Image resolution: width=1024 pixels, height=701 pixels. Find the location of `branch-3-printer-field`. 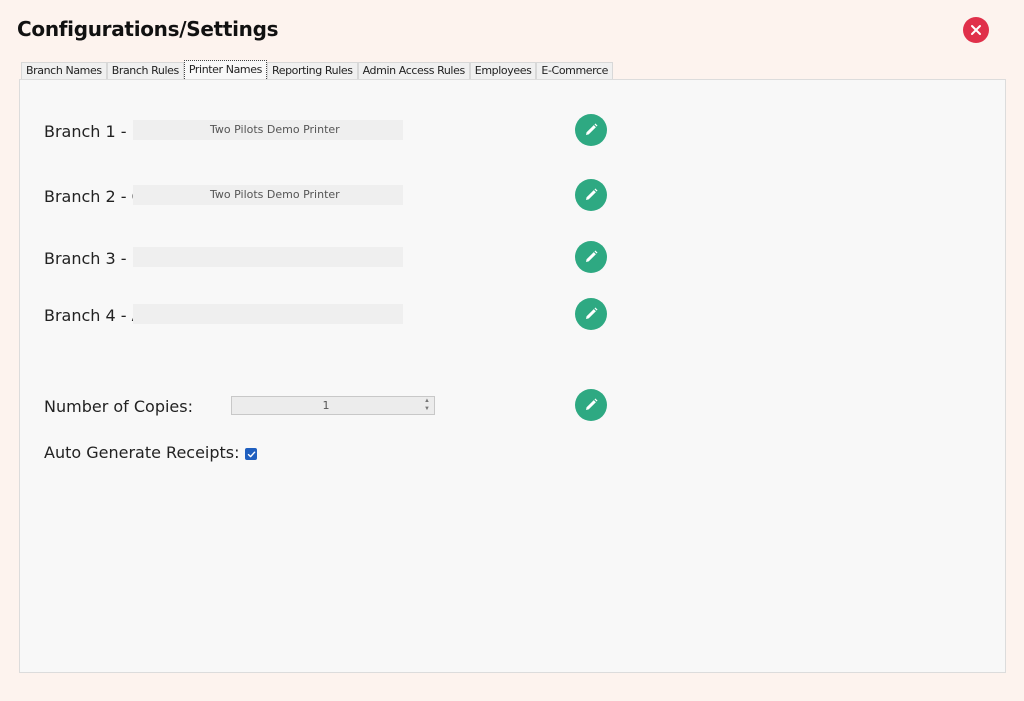

branch-3-printer-field is located at coordinates (268, 257).